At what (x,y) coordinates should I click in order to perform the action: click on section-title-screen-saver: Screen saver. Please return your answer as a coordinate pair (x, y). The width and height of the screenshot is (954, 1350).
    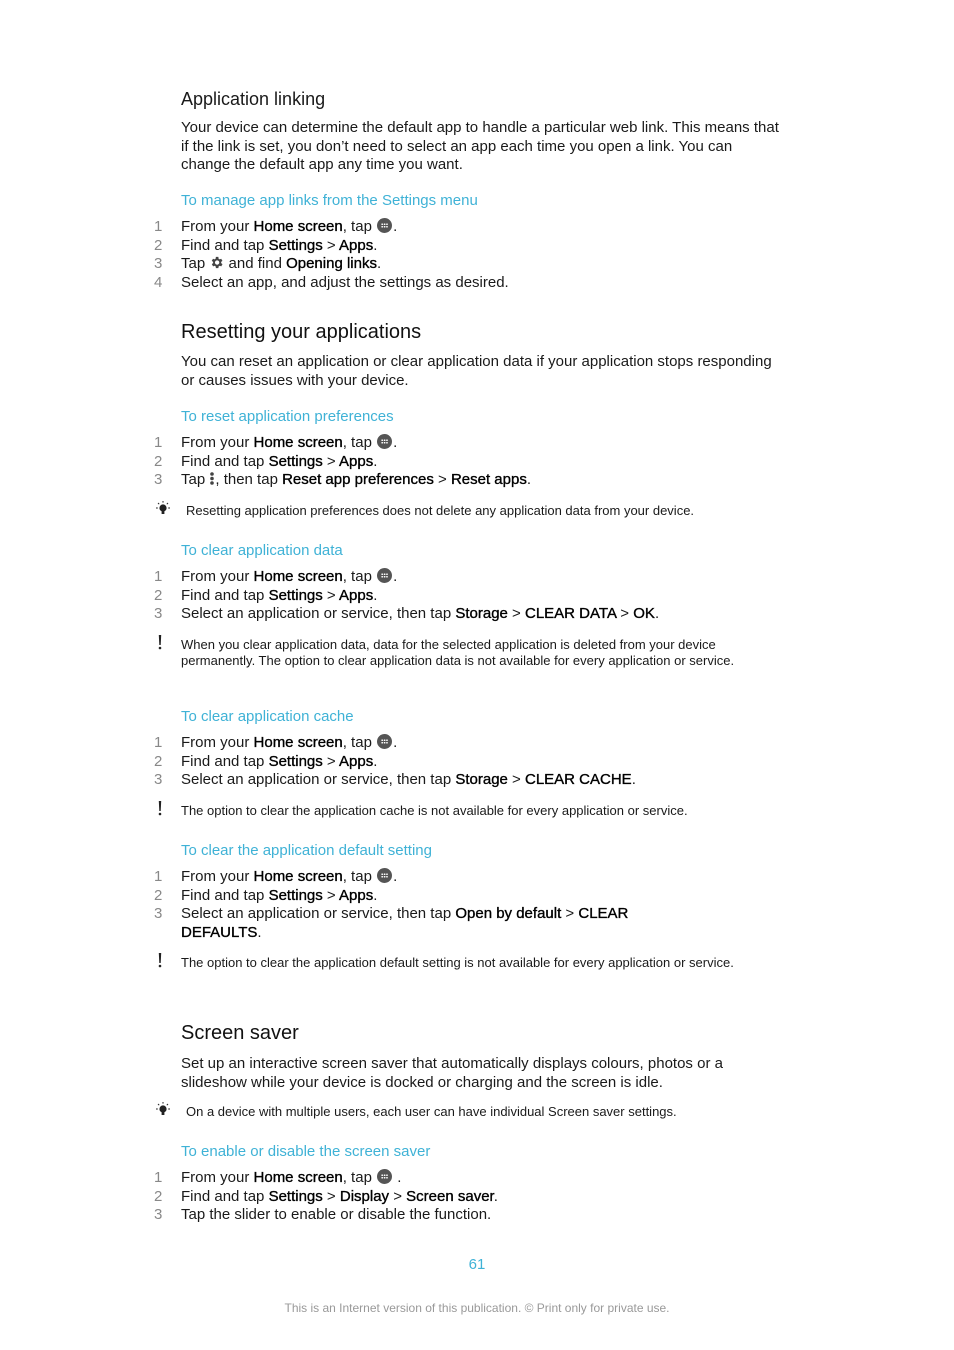
    Looking at the image, I should click on (240, 1033).